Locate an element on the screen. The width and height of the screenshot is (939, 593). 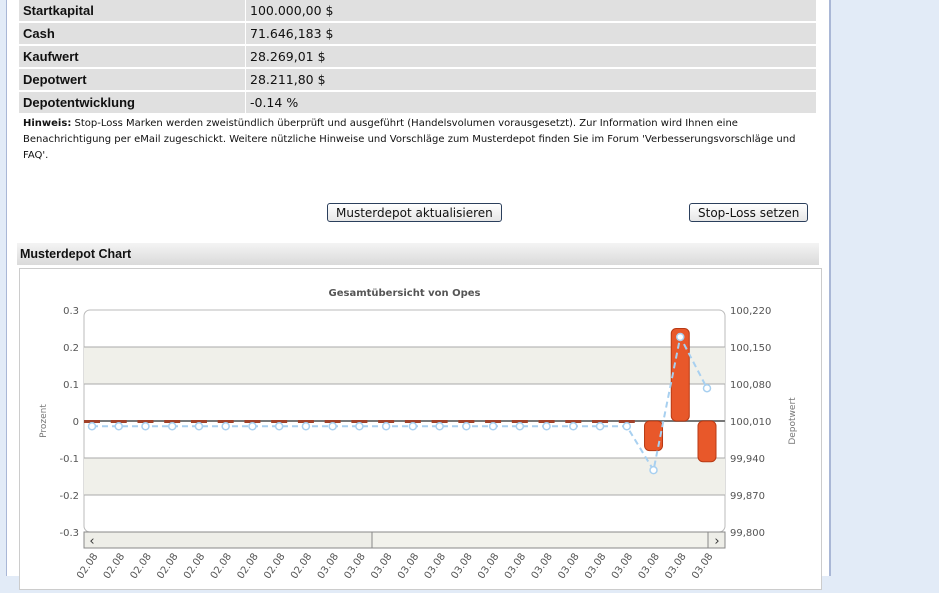
summary-row: Kaufwert 28.269,01 $ is located at coordinates (417, 57).